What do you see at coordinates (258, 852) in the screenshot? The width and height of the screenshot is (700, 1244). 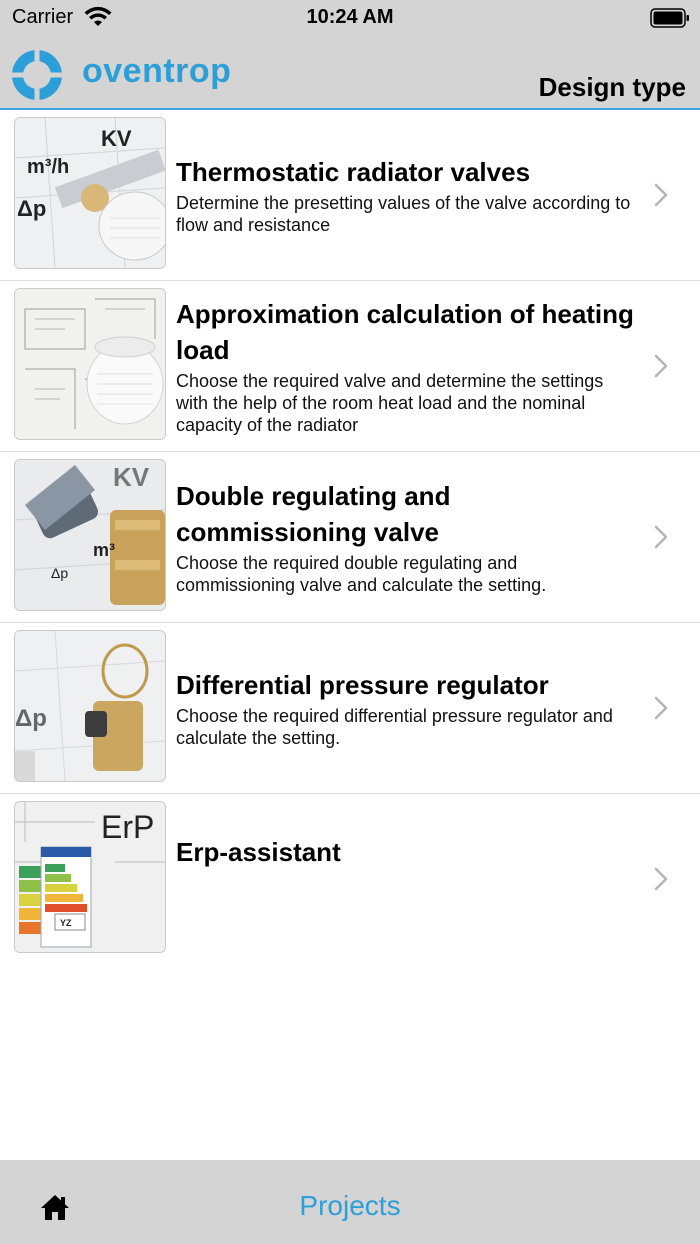 I see `list-item-title: Erp-assistant` at bounding box center [258, 852].